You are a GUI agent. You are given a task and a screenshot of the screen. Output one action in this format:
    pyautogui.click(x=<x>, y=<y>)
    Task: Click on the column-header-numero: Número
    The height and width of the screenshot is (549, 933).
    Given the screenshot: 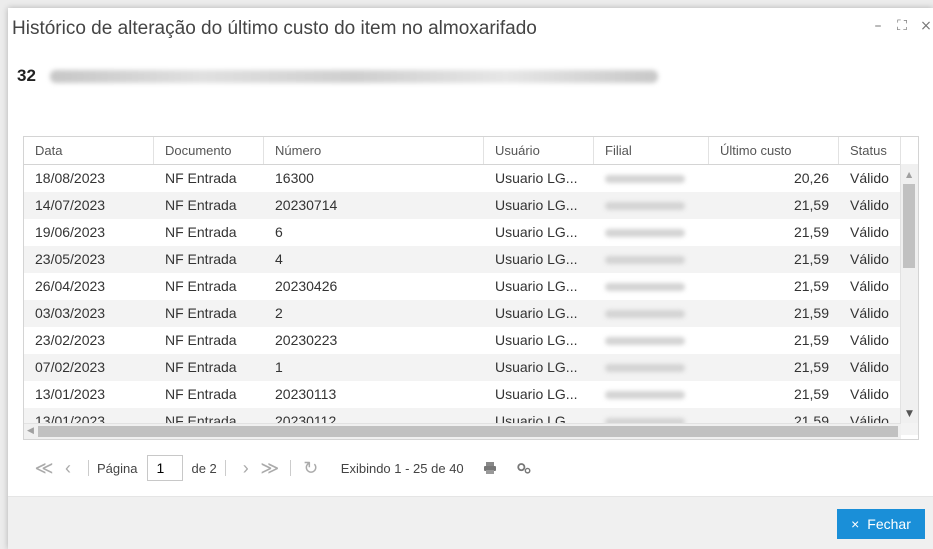 What is the action you would take?
    pyautogui.click(x=374, y=150)
    